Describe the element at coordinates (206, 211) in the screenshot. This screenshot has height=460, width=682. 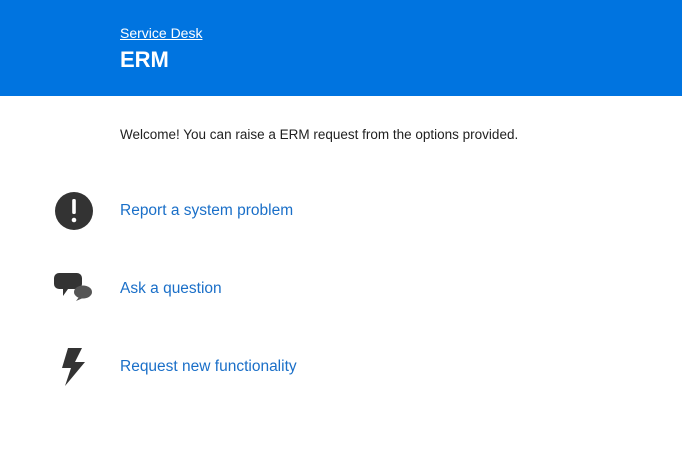
I see `report-system-problem-link: Report a system problem` at that location.